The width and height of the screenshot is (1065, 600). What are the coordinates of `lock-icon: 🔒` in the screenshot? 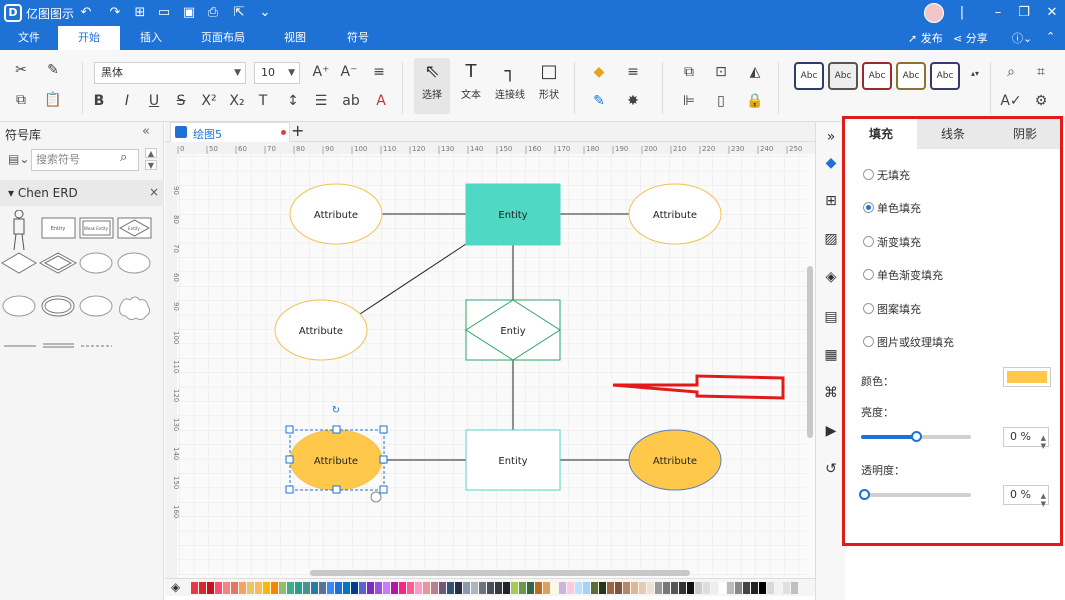 It's located at (755, 101).